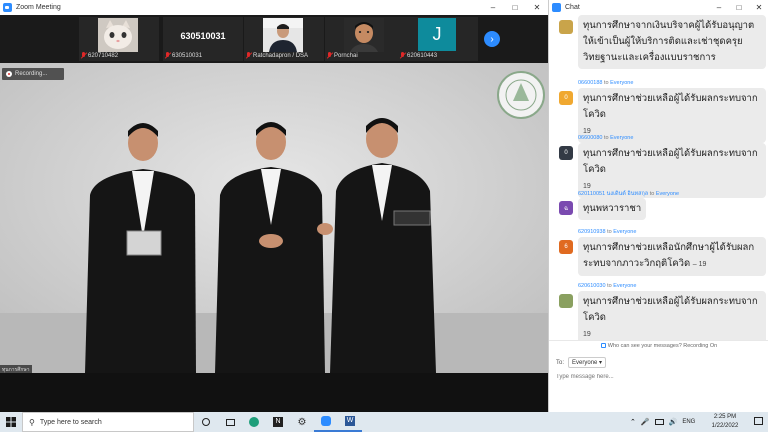  I want to click on participant-thumbnail: 630510031 630510031, so click(203, 39).